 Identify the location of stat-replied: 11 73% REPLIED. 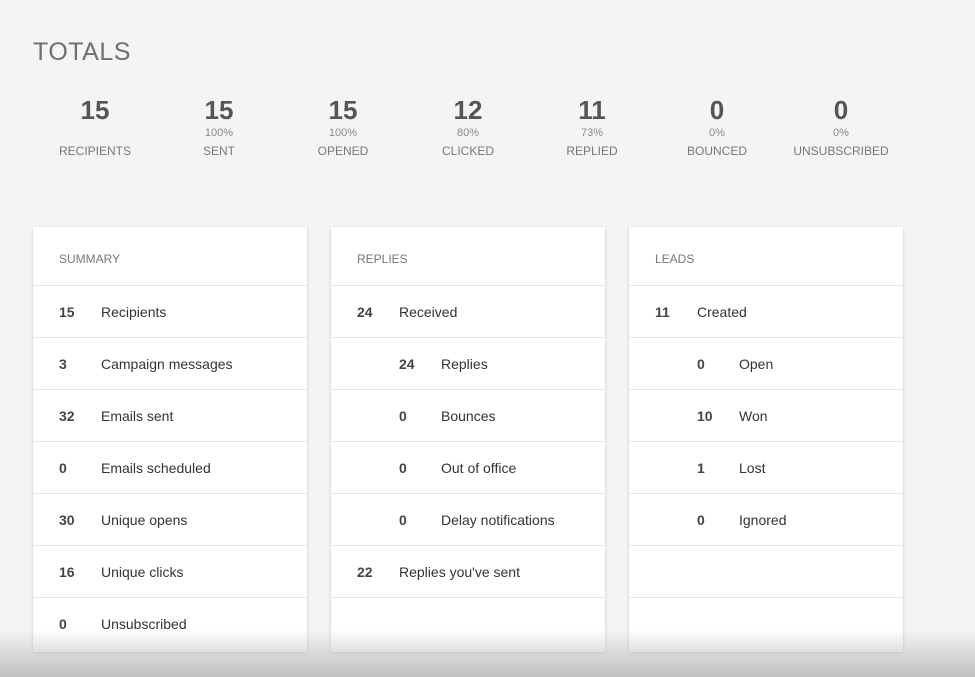
(592, 126).